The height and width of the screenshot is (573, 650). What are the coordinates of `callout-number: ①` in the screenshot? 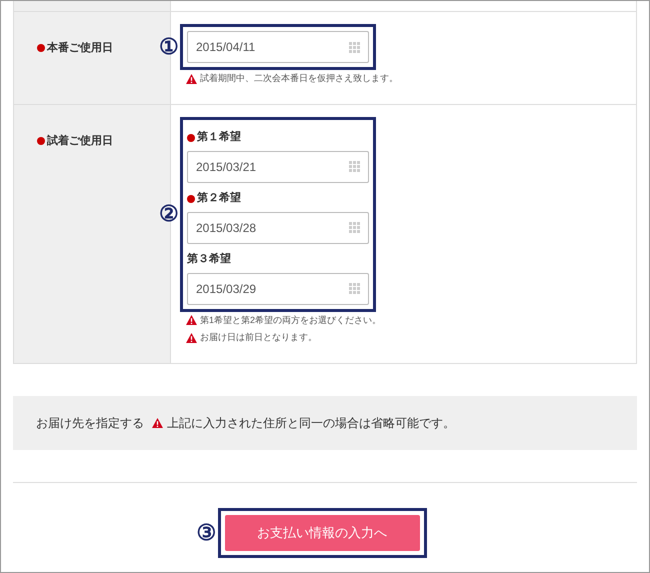 It's located at (169, 47).